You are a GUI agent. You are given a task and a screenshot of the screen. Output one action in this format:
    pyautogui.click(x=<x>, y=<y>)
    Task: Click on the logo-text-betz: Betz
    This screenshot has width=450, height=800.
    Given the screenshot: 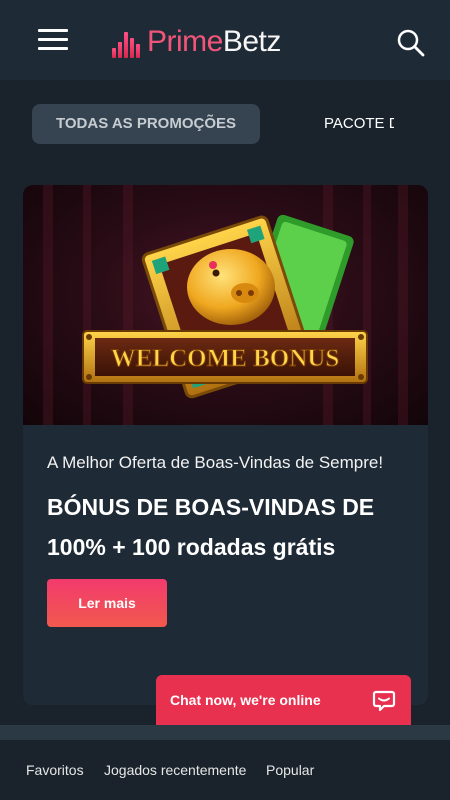 What is the action you would take?
    pyautogui.click(x=252, y=41)
    